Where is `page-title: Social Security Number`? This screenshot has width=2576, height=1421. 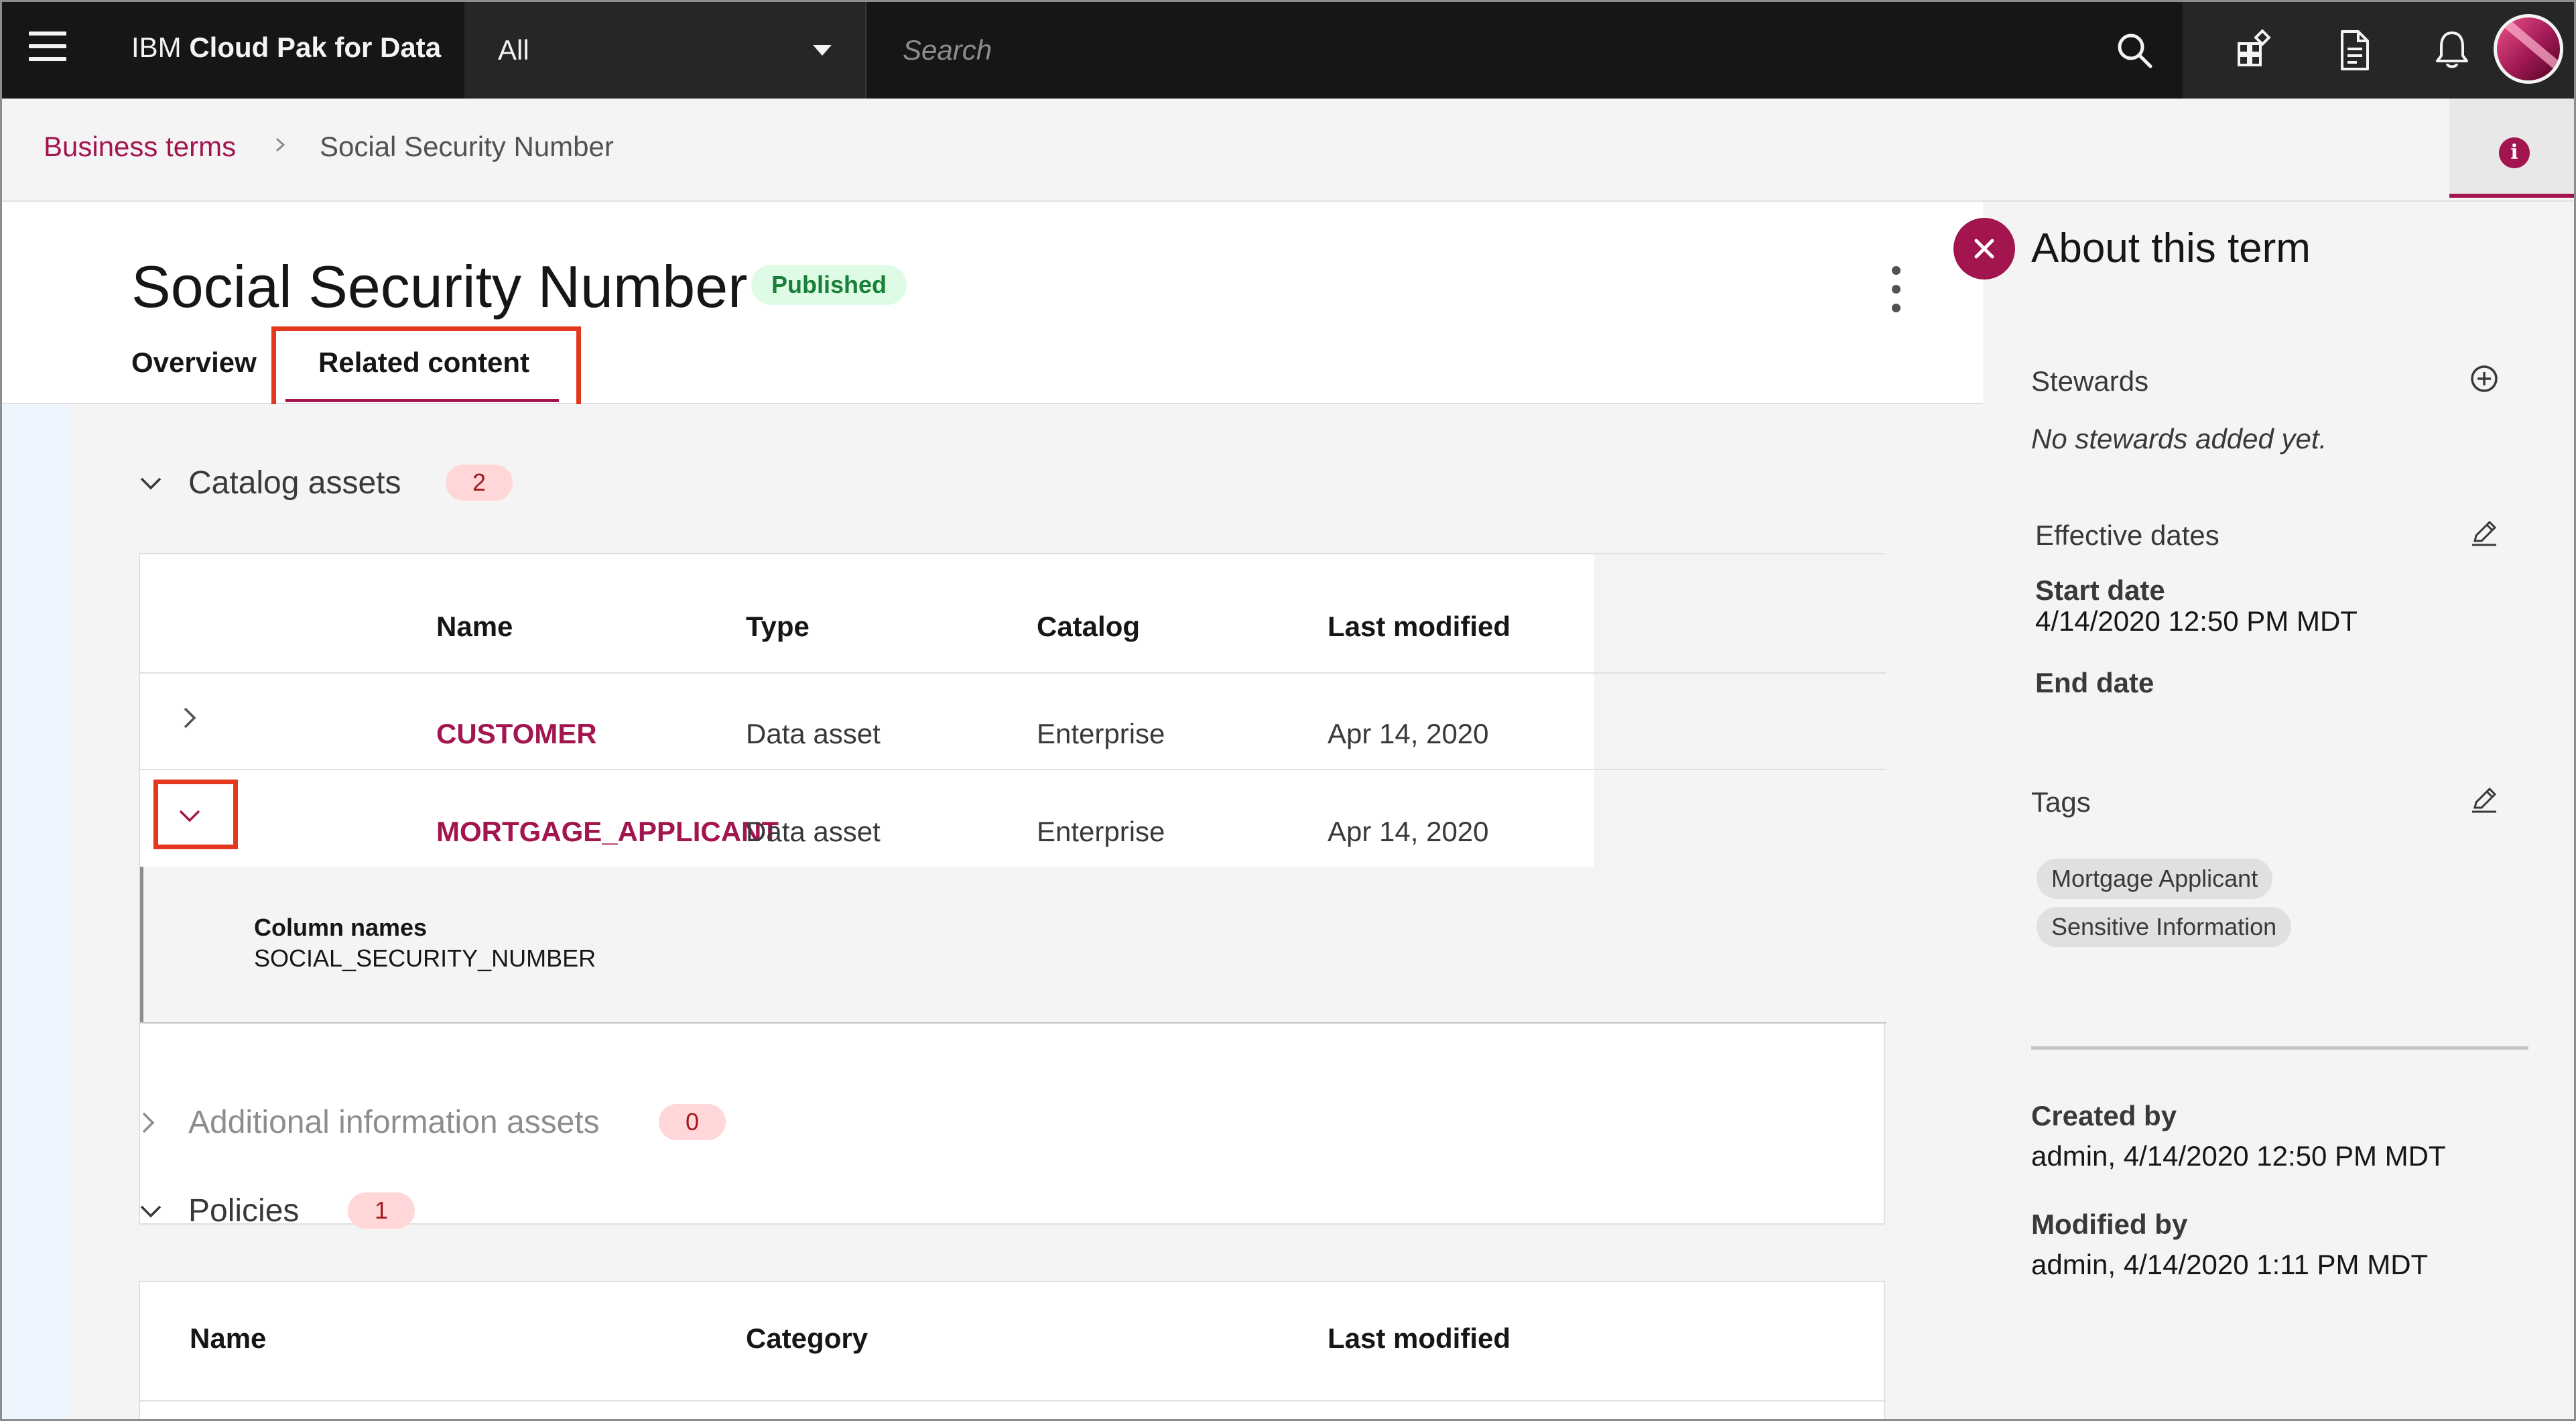 page-title: Social Security Number is located at coordinates (439, 286).